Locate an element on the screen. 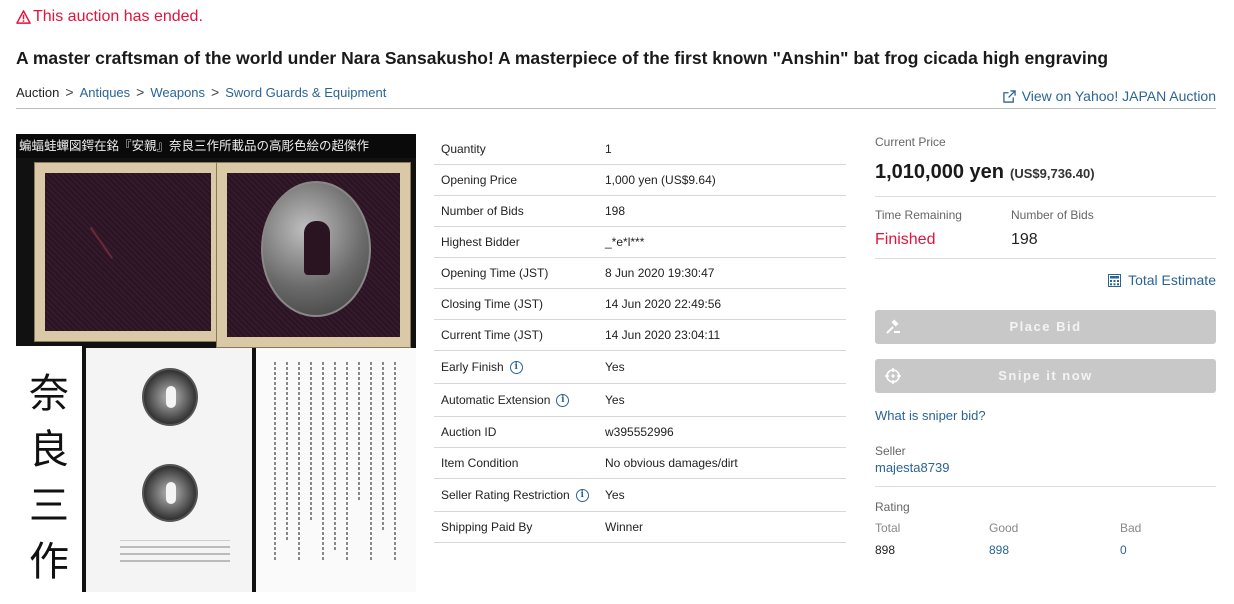  photo-banner-text: 蝙蝠蛙蟬図鍔在銘『安親』奈良三作所載品の高彫色絵の超傑作 is located at coordinates (216, 146).